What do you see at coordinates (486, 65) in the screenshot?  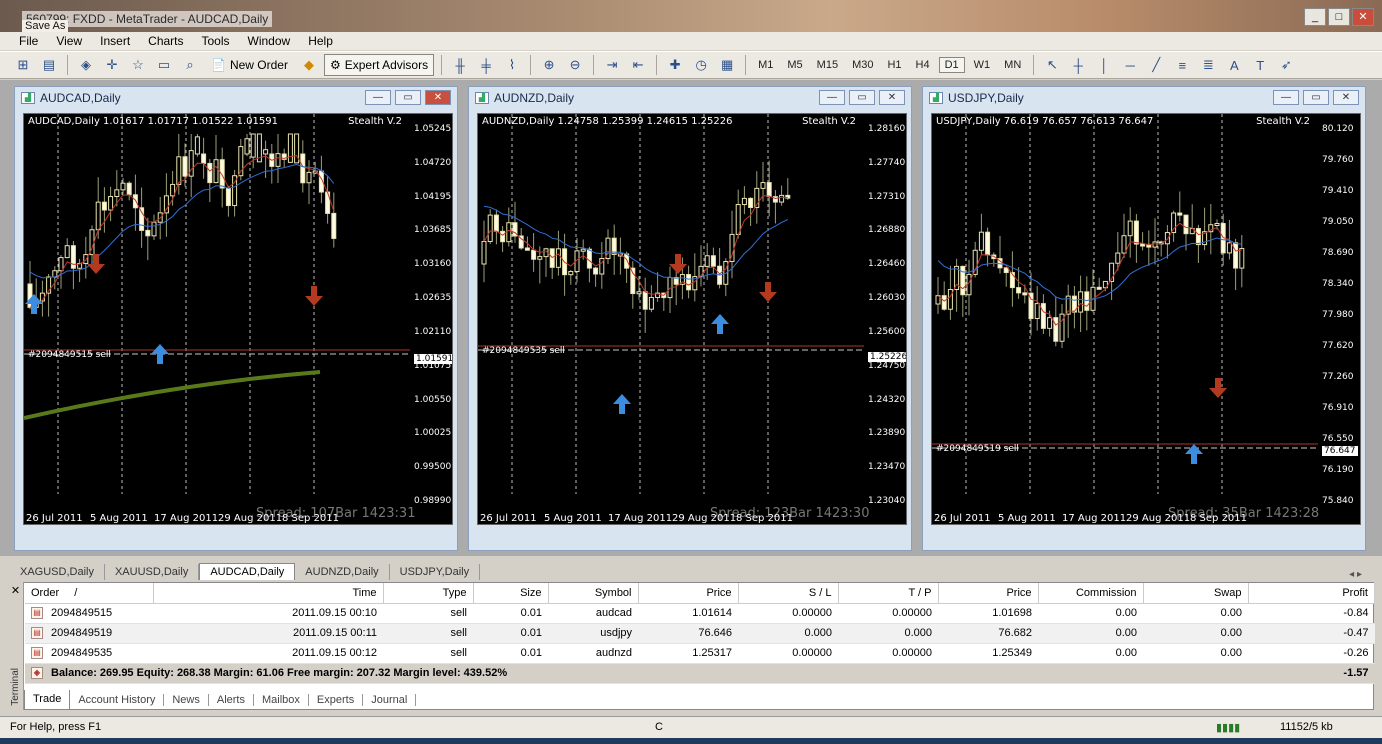 I see `candlestick-icon: ╪` at bounding box center [486, 65].